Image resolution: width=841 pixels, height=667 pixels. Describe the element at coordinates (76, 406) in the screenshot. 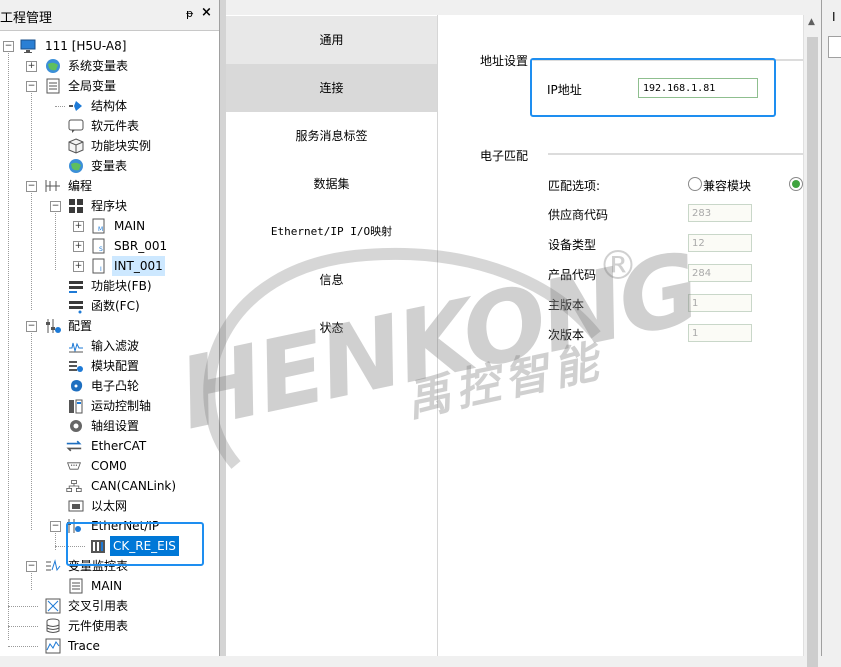

I see `servo-axis-icon` at that location.